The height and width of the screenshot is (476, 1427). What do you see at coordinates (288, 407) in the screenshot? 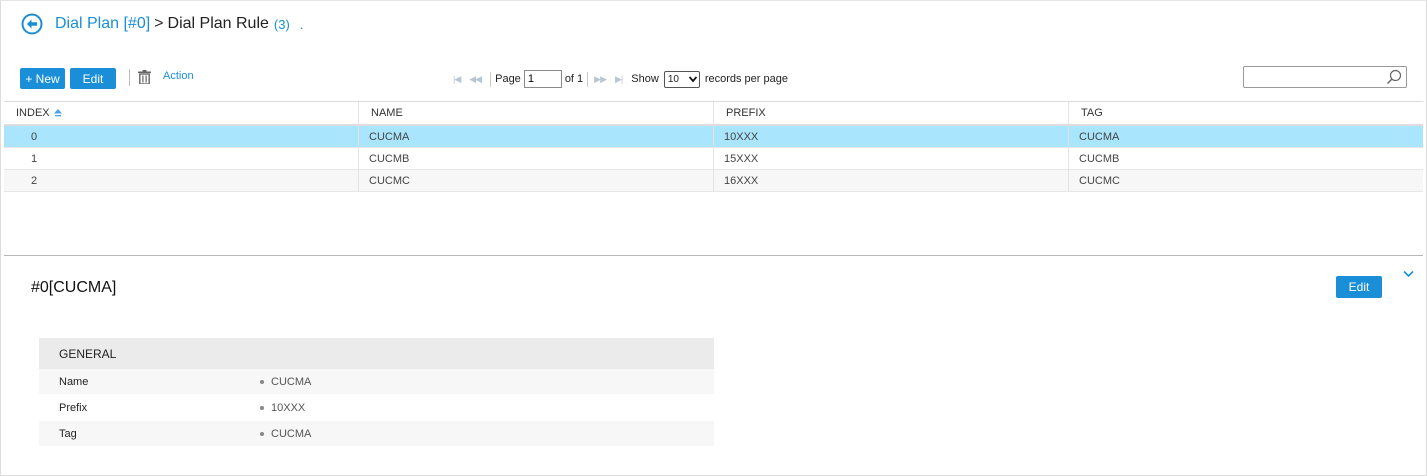
I see `field-value: 10XXX` at bounding box center [288, 407].